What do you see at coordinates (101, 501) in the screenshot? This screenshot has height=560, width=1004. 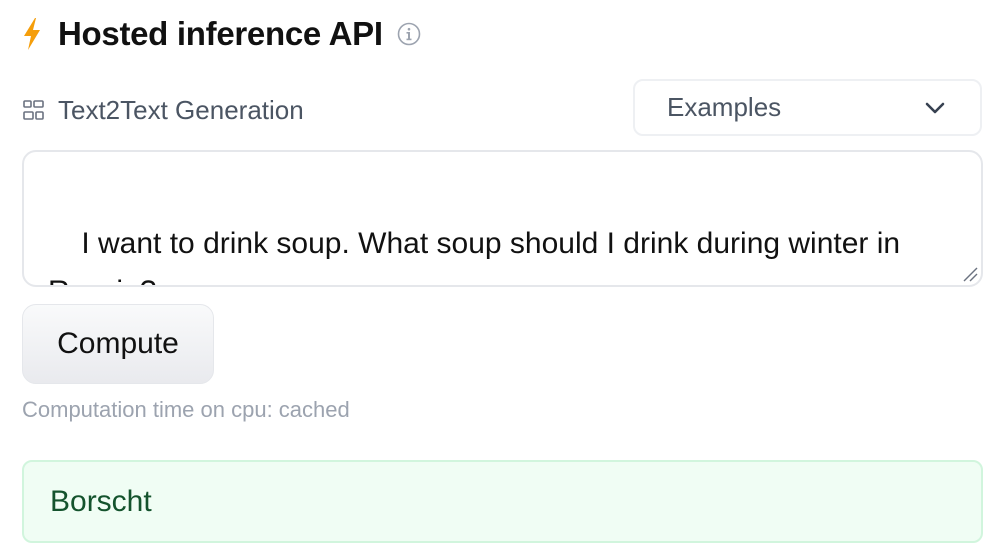 I see `output-text: Borscht` at bounding box center [101, 501].